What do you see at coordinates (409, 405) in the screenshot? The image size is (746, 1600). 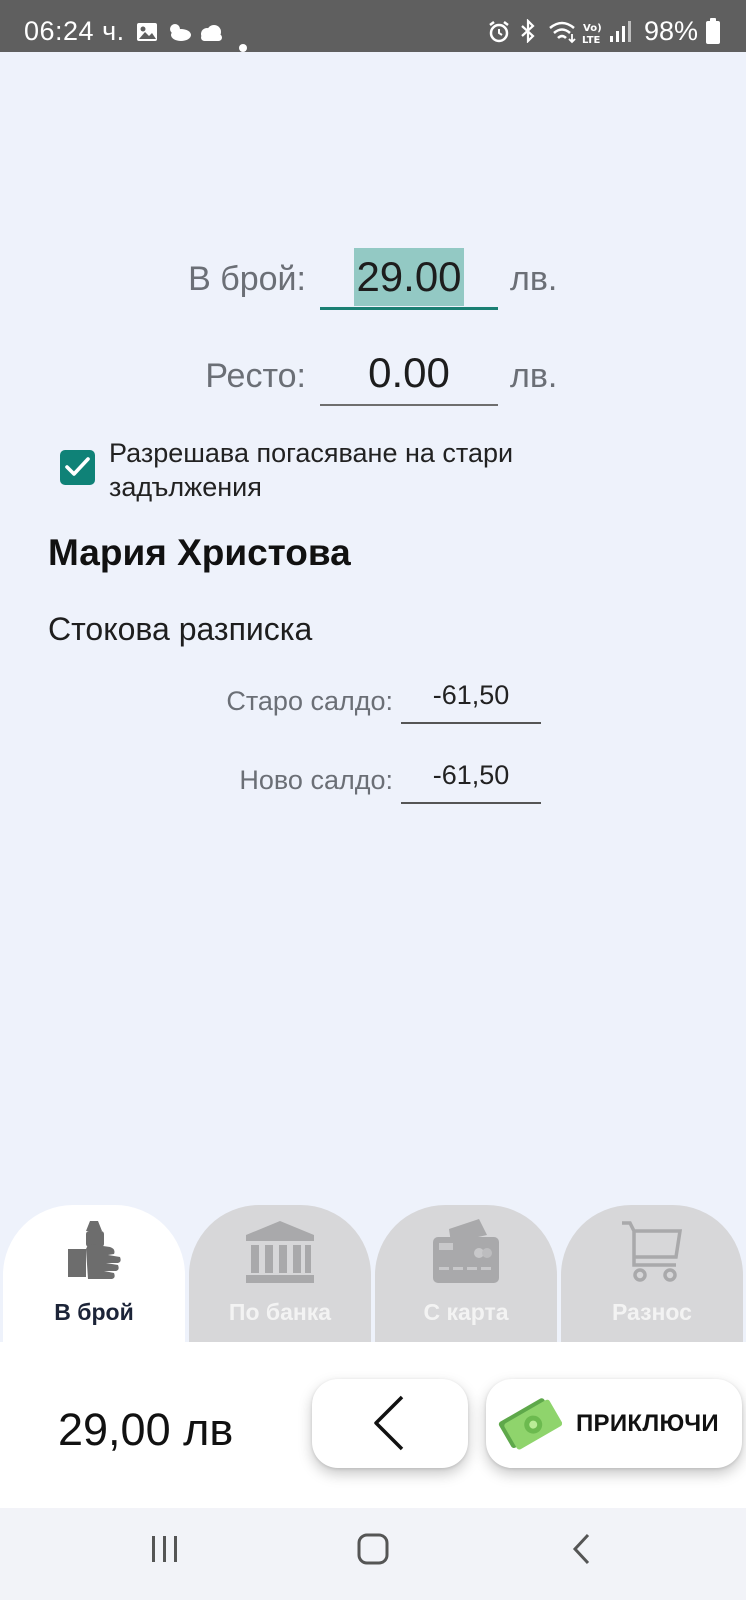 I see `change-field-underline` at bounding box center [409, 405].